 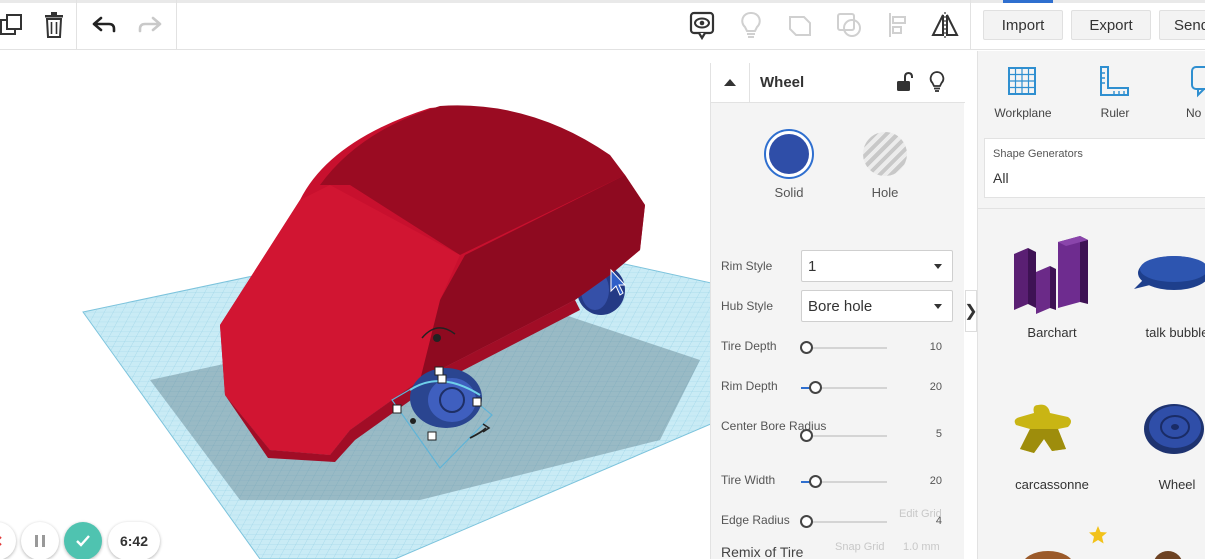 What do you see at coordinates (1022, 81) in the screenshot?
I see `workplane-icon` at bounding box center [1022, 81].